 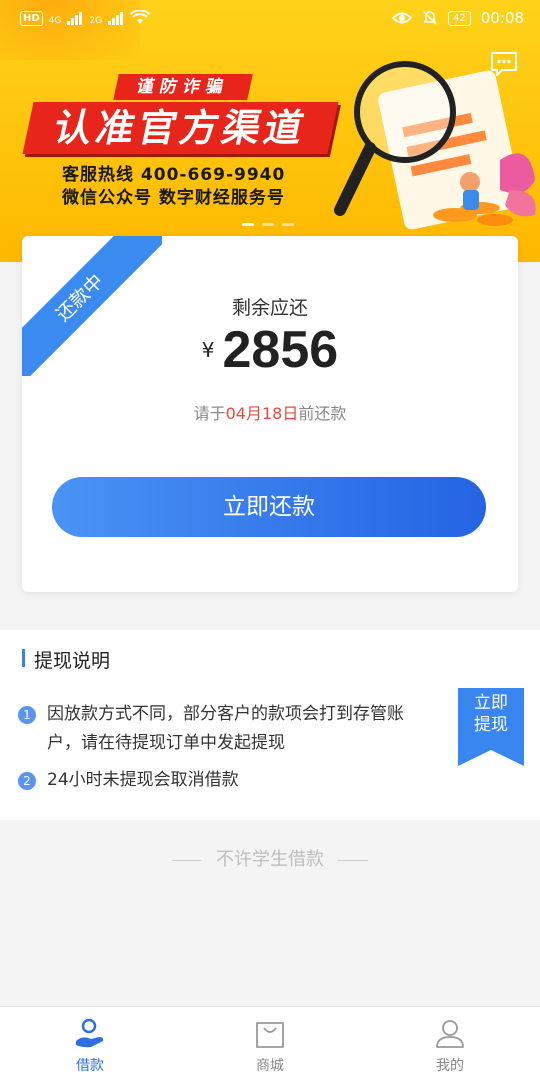 I want to click on remaining-label: 剩余应还, so click(x=269, y=308).